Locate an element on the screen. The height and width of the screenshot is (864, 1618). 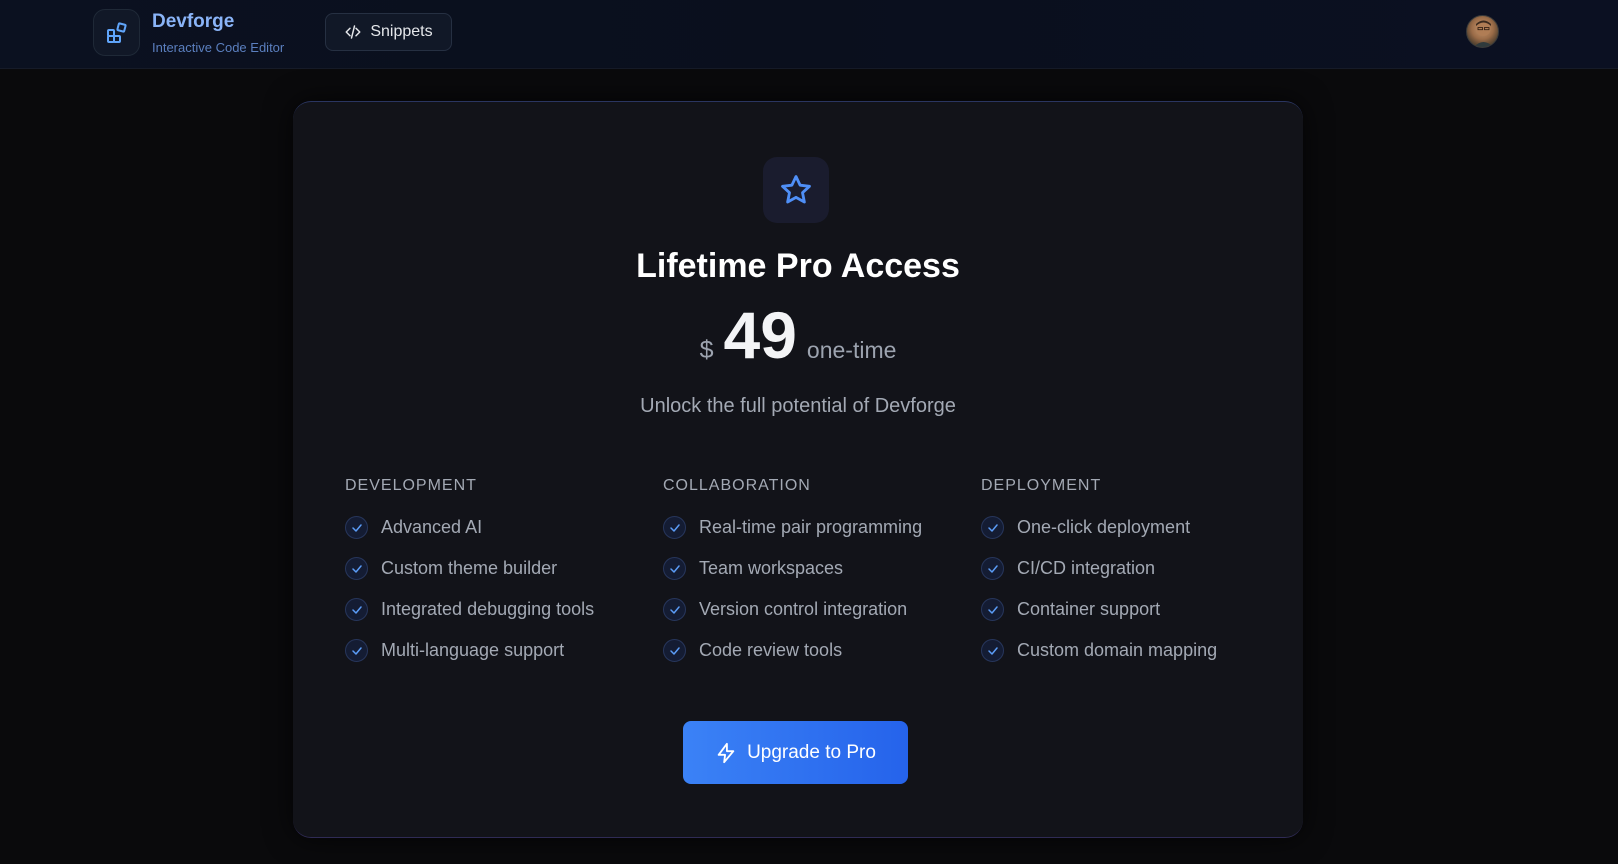
feature-label: Custom domain mapping is located at coordinates (1117, 650).